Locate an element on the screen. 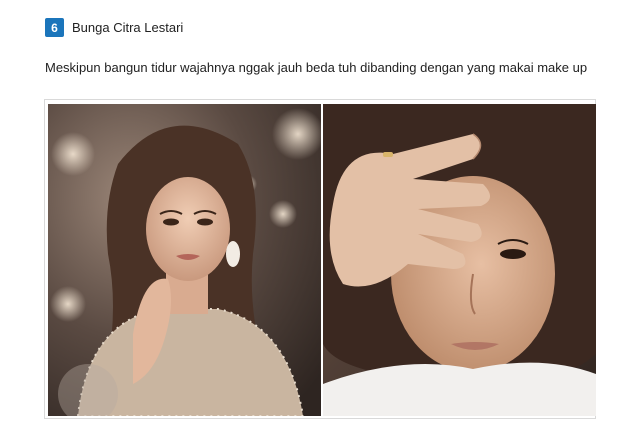 Image resolution: width=640 pixels, height=436 pixels. item-heading: 6 Bunga Citra Lestari is located at coordinates (114, 27).